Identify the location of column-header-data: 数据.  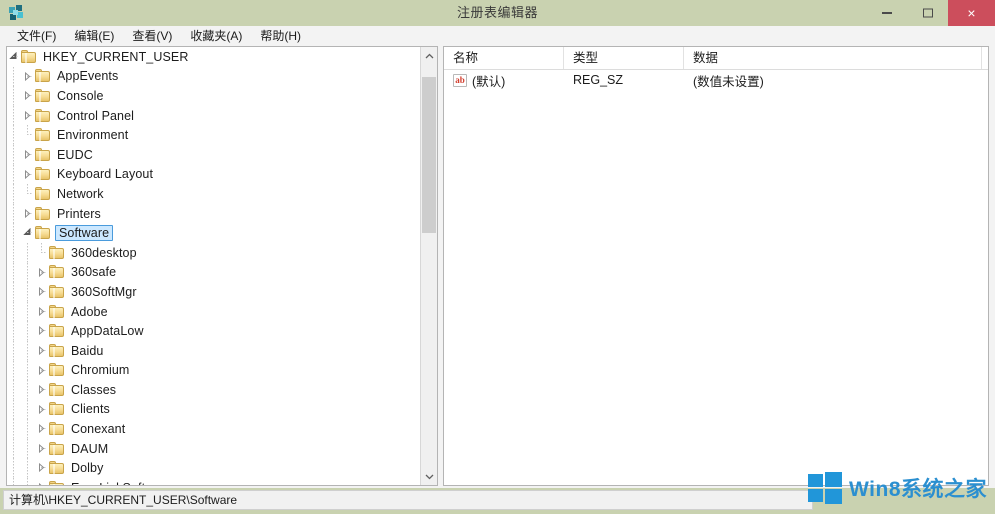
(833, 58).